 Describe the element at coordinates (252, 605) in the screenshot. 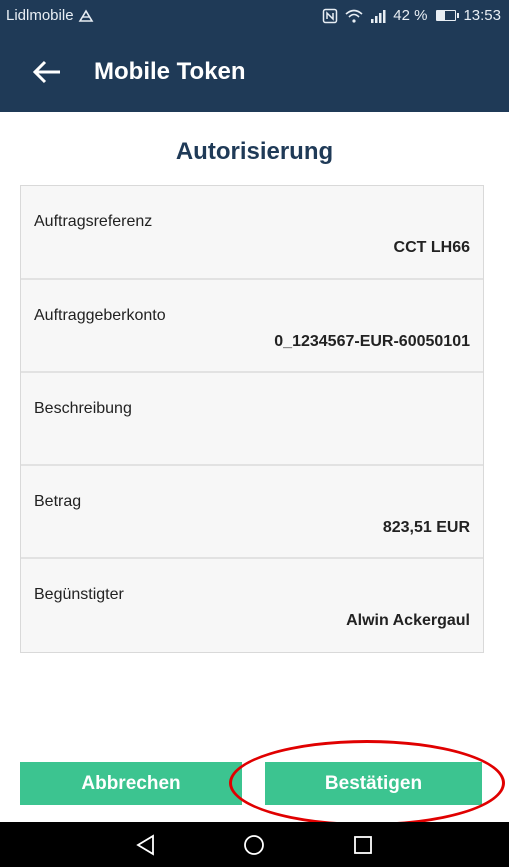

I see `detail-row-beneficiary: Begünstigter Alwin Ackergaul` at that location.